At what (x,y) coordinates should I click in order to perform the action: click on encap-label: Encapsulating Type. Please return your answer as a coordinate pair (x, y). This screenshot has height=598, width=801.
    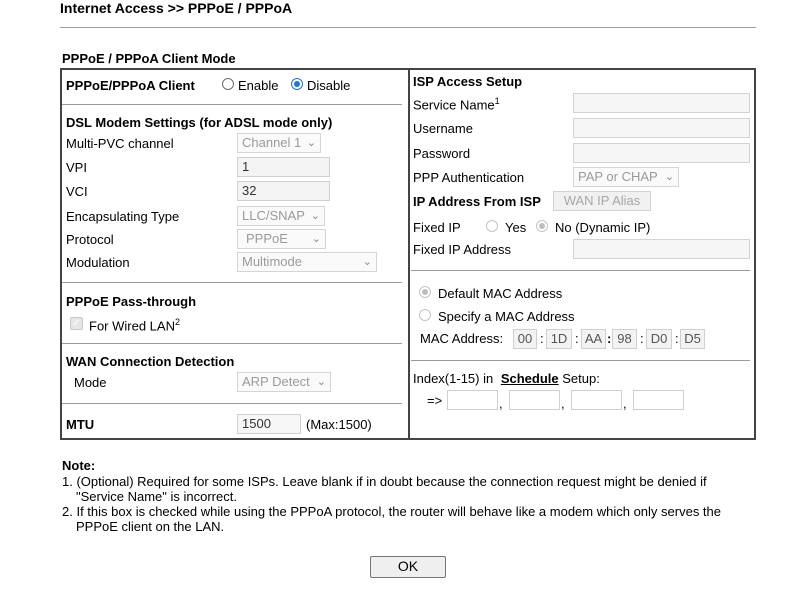
    Looking at the image, I should click on (123, 216).